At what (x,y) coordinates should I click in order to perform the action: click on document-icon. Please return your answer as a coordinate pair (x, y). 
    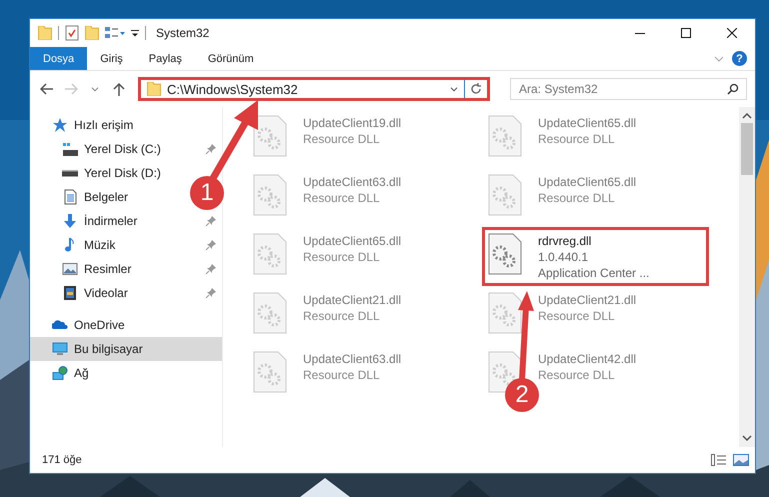
    Looking at the image, I should click on (70, 197).